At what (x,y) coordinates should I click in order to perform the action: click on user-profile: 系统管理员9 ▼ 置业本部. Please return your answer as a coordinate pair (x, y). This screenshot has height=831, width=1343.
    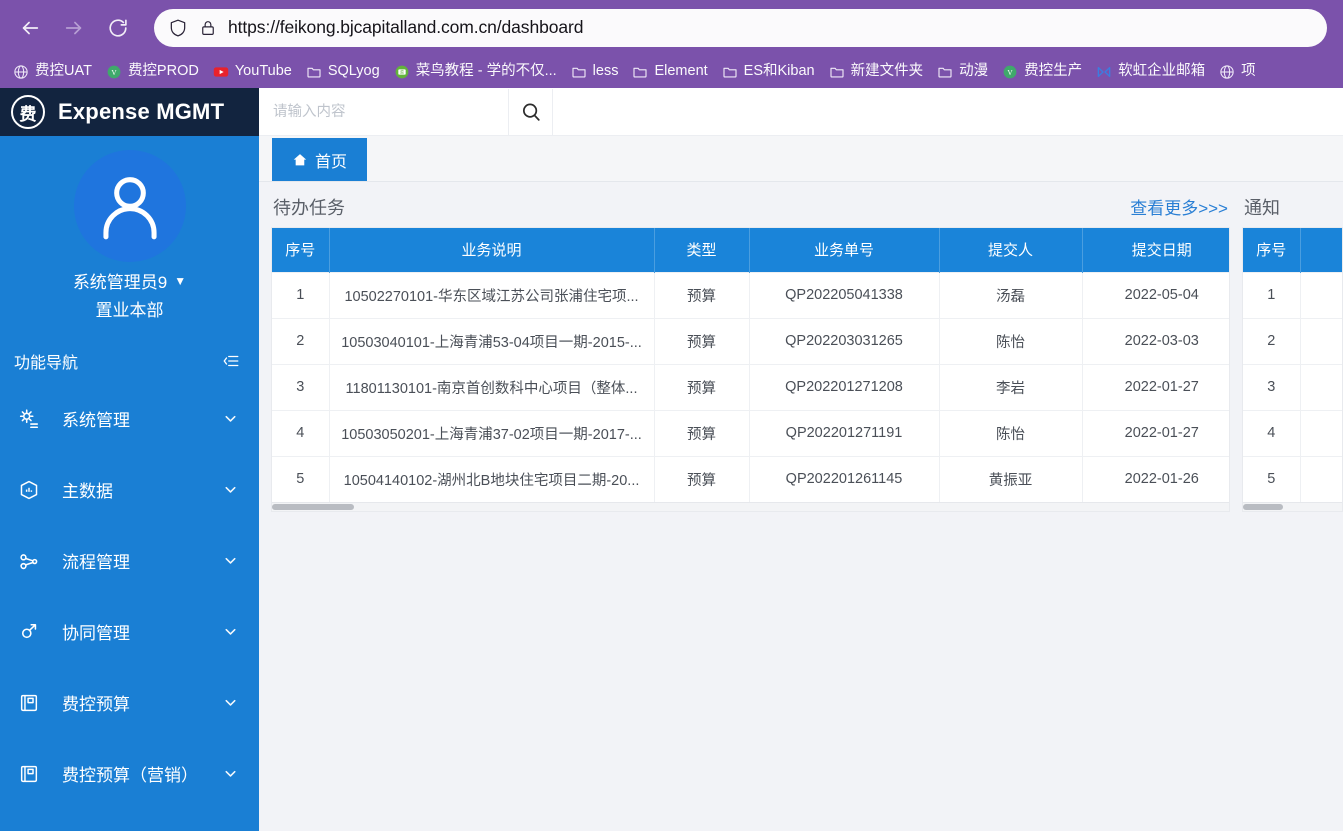
    Looking at the image, I should click on (129, 237).